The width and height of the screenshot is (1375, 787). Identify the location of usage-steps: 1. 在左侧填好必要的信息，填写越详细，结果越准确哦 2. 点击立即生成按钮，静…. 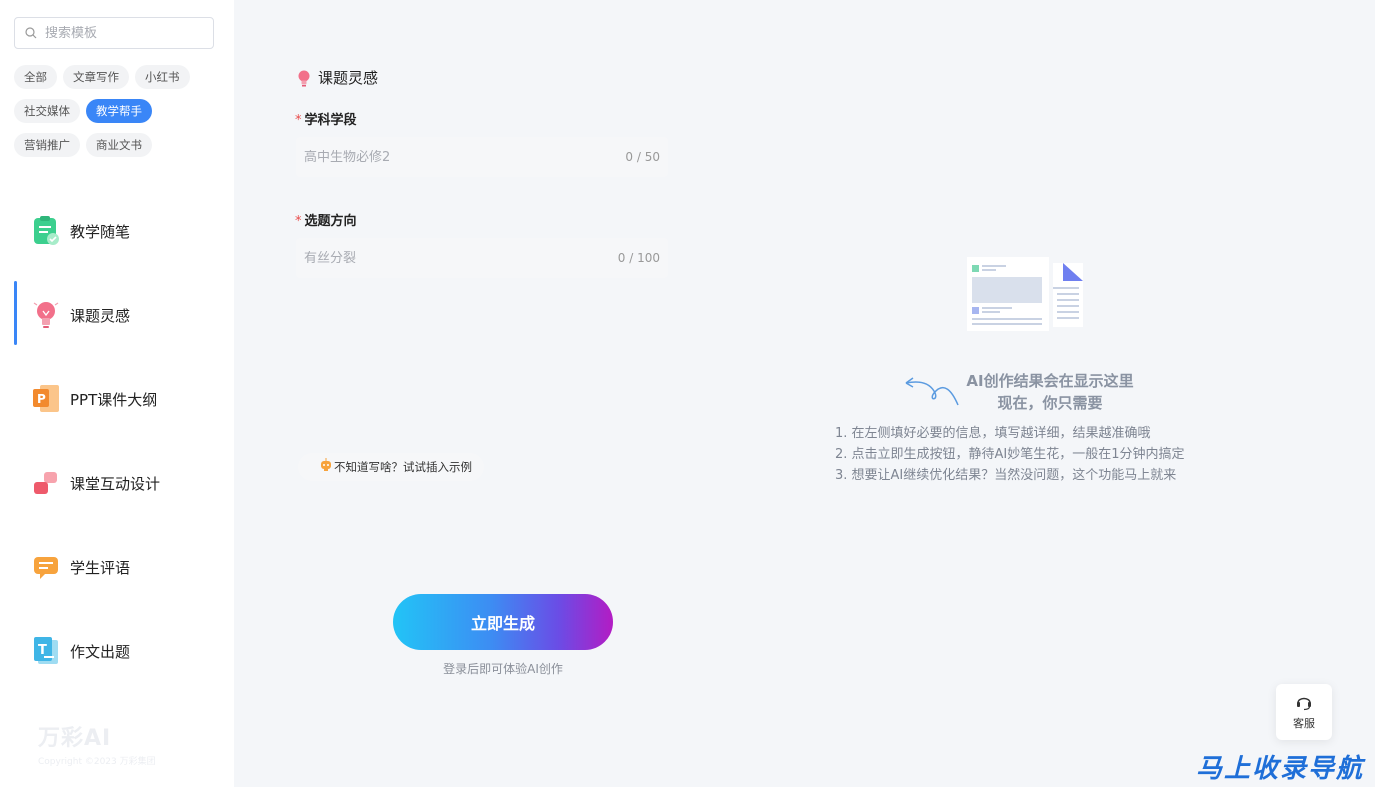
(1010, 454).